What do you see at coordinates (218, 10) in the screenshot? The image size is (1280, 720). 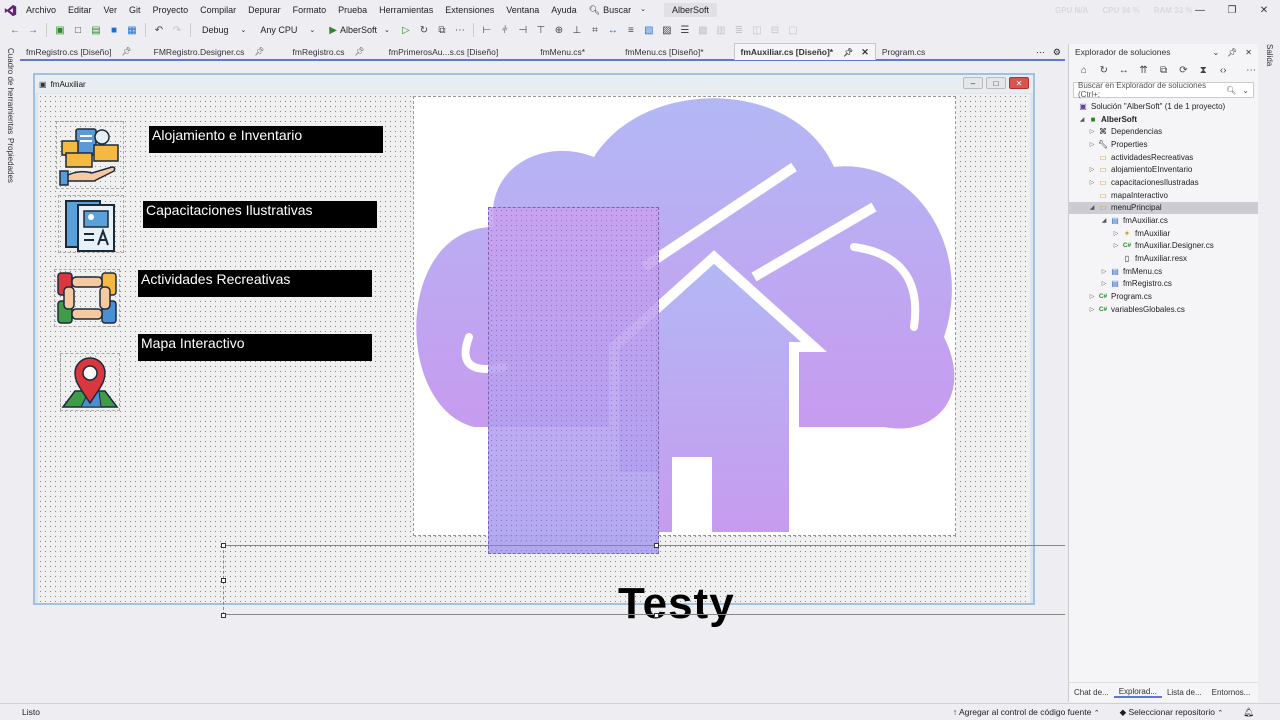 I see `menu-compilar: Compilar` at bounding box center [218, 10].